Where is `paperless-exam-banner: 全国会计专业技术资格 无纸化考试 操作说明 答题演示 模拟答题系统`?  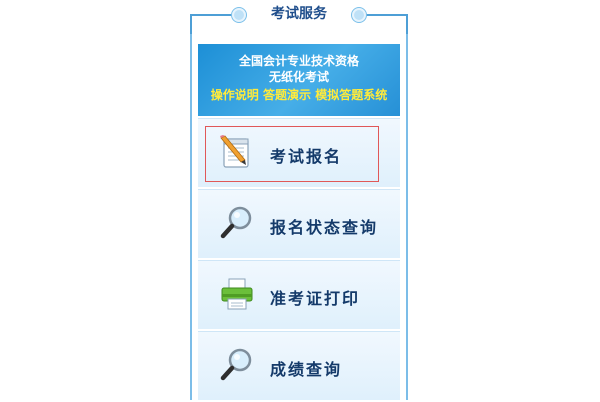 paperless-exam-banner: 全国会计专业技术资格 无纸化考试 操作说明 答题演示 模拟答题系统 is located at coordinates (299, 80).